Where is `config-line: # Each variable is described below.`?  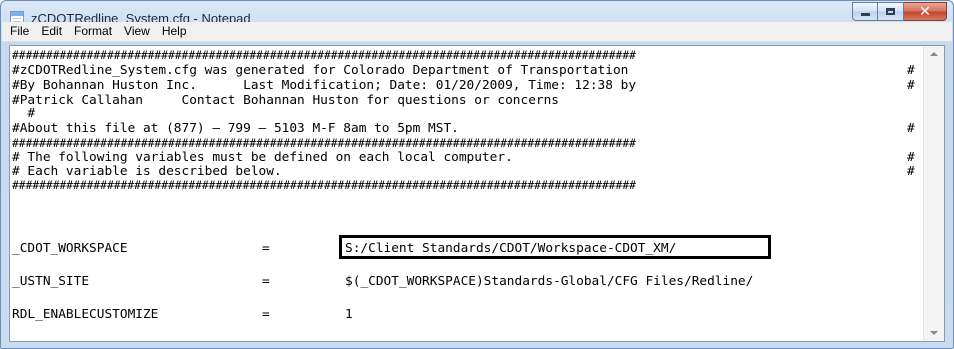 config-line: # Each variable is described below. is located at coordinates (147, 171).